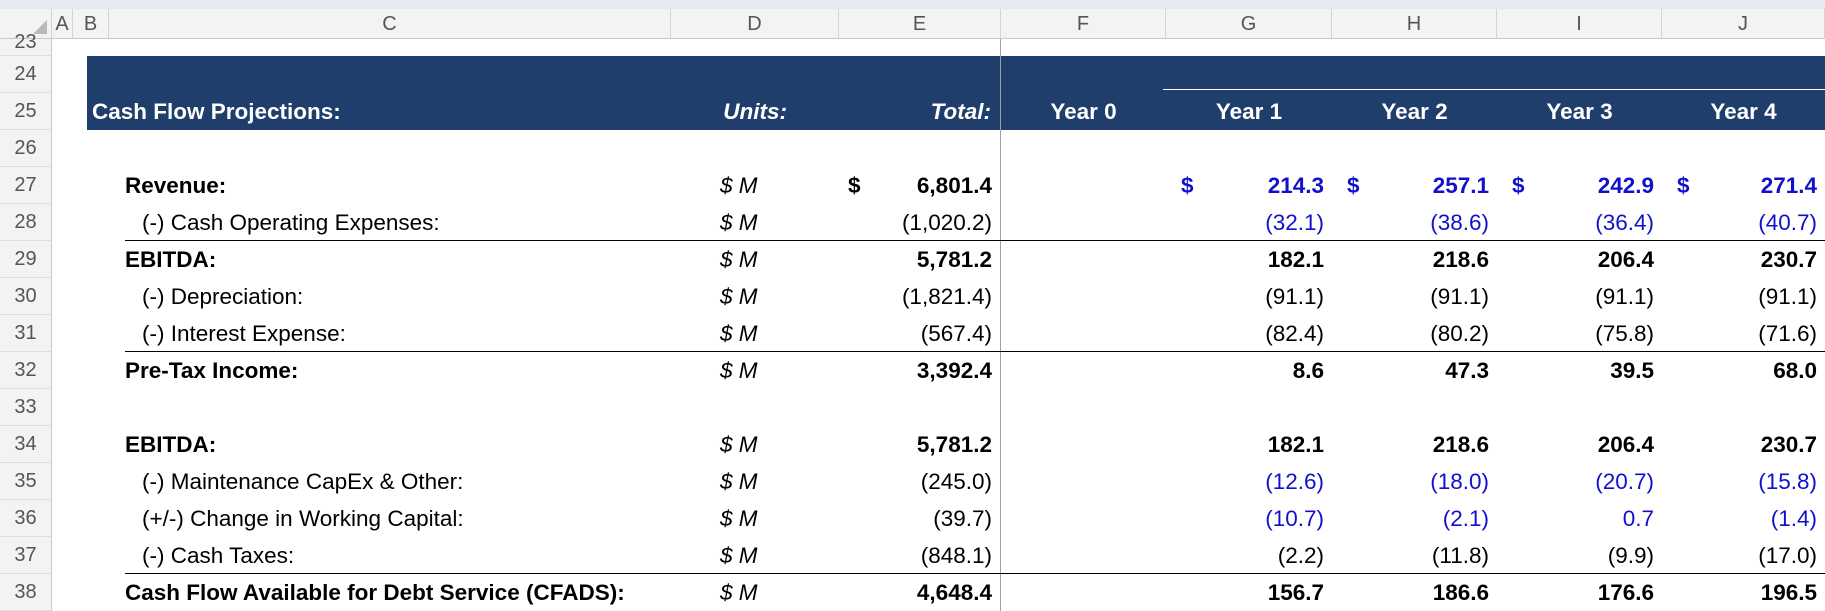  I want to click on row-header-34: 34, so click(26, 444).